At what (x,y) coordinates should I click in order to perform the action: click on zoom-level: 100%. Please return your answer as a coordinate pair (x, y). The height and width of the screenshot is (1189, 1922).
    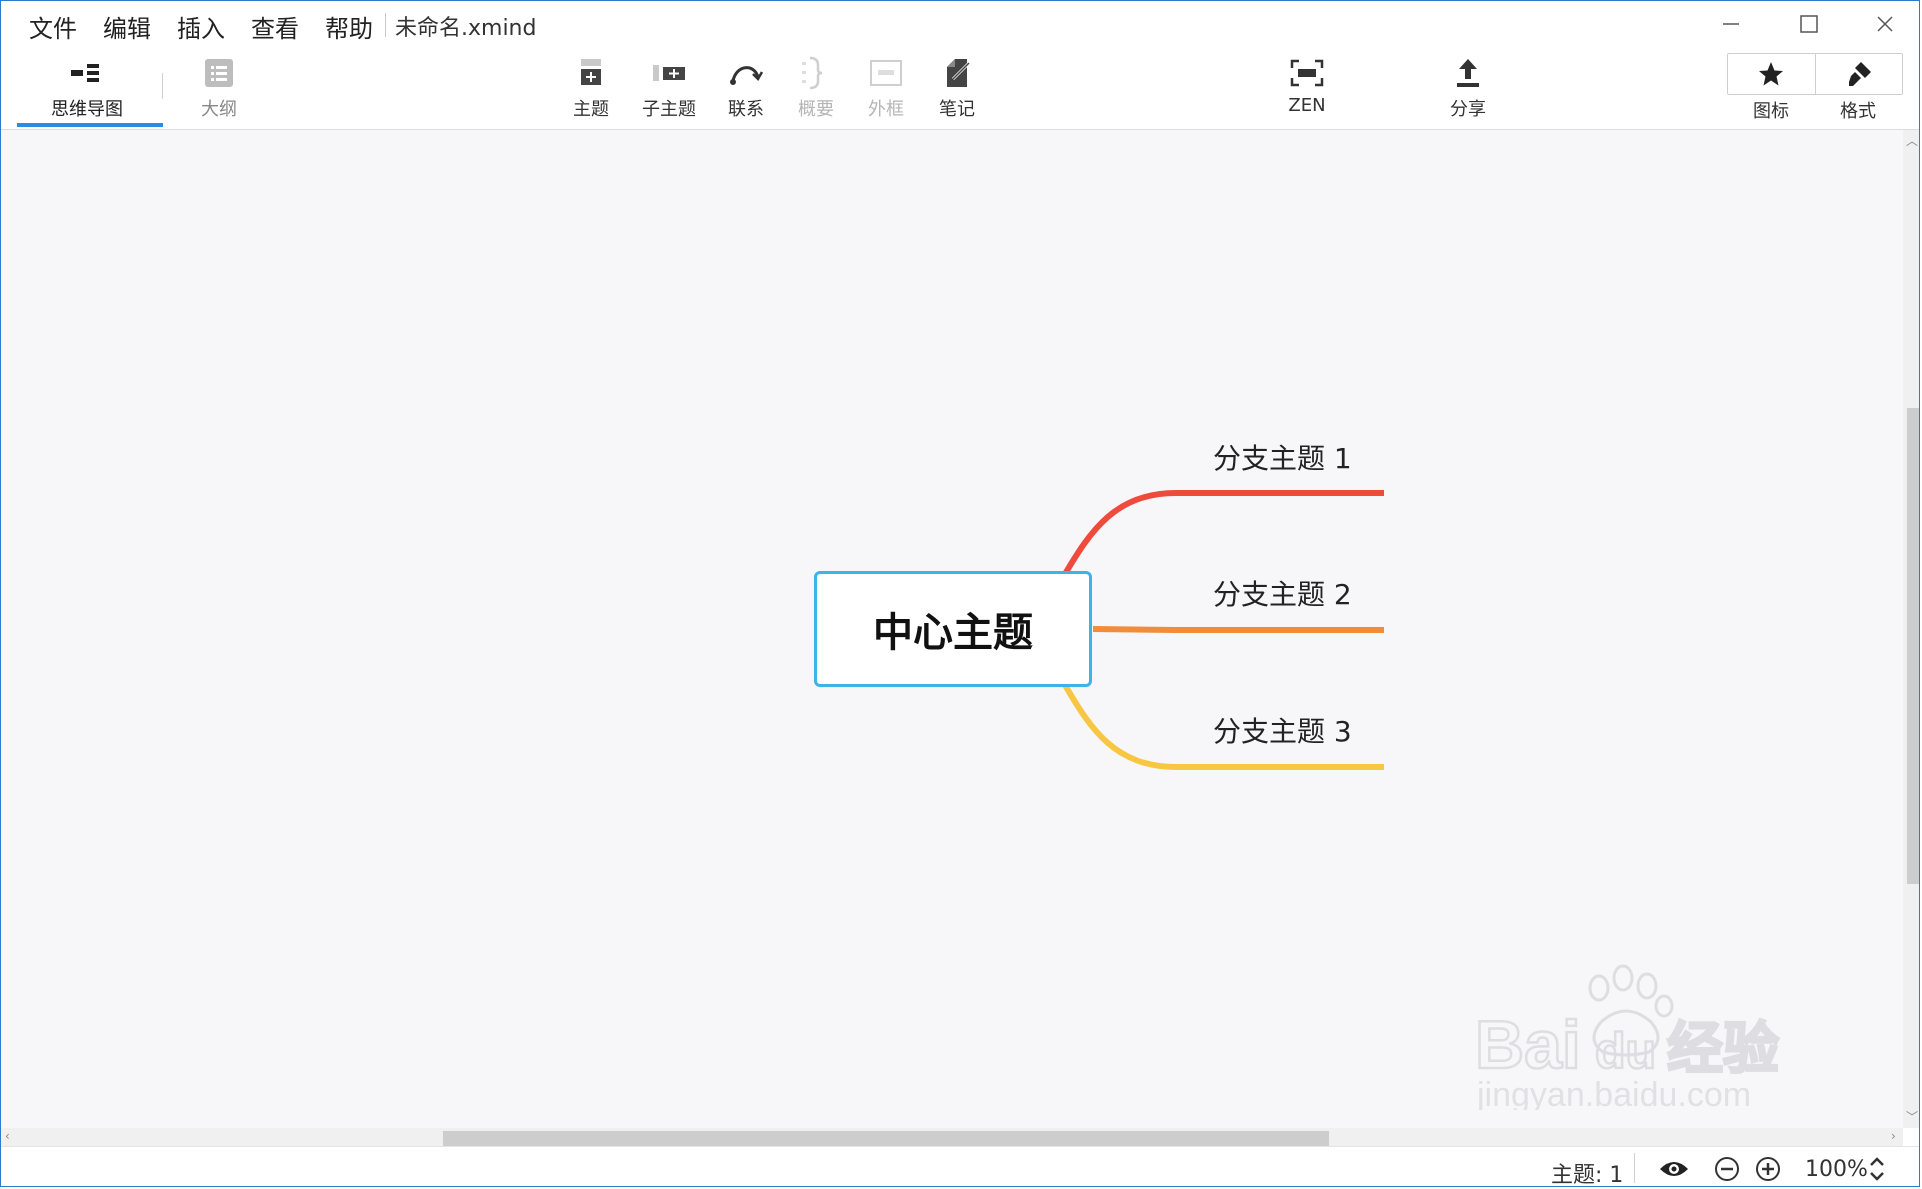
    Looking at the image, I should click on (1836, 1169).